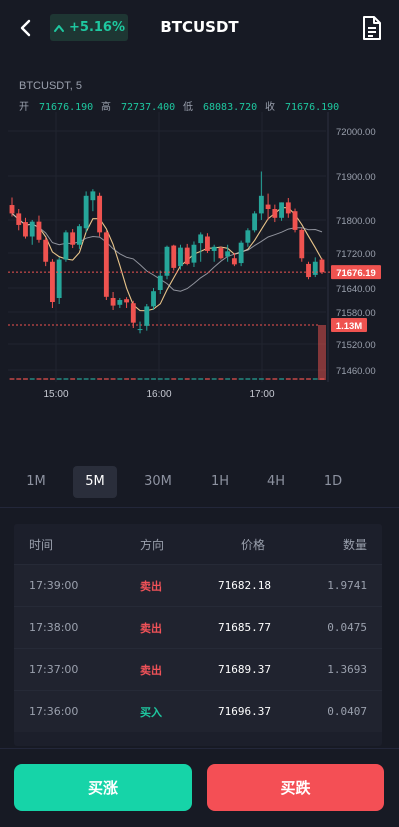  What do you see at coordinates (244, 669) in the screenshot?
I see `row-price: 71689.37` at bounding box center [244, 669].